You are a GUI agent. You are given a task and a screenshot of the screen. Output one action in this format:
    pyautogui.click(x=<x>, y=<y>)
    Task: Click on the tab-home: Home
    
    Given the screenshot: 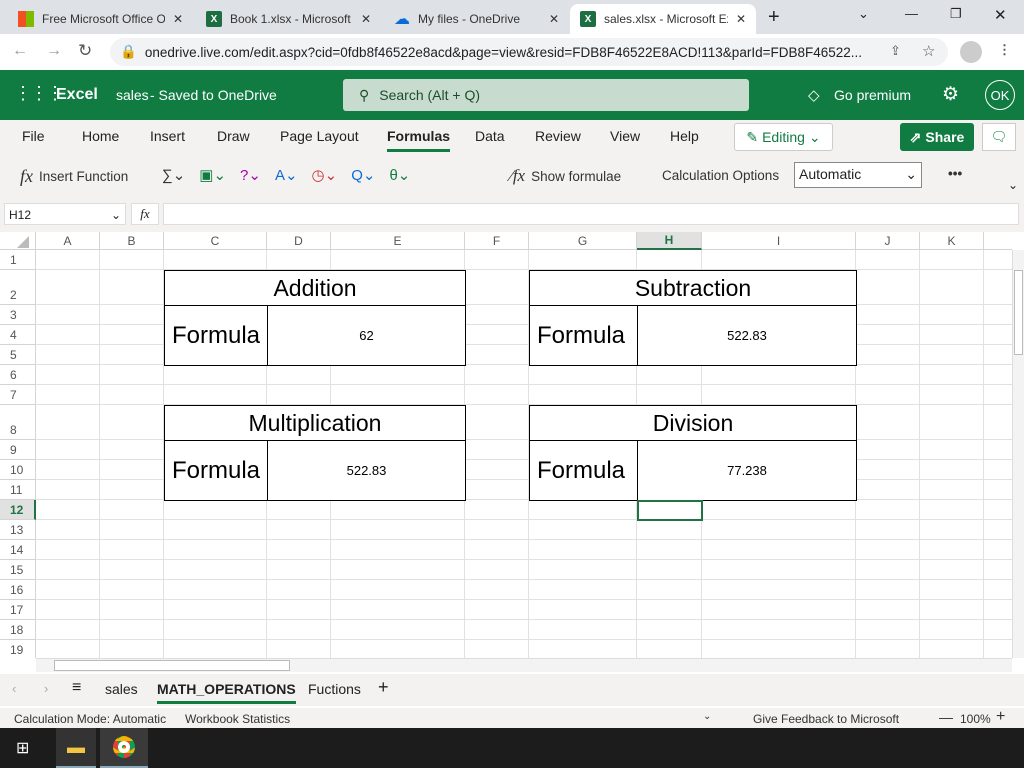 What is the action you would take?
    pyautogui.click(x=100, y=136)
    